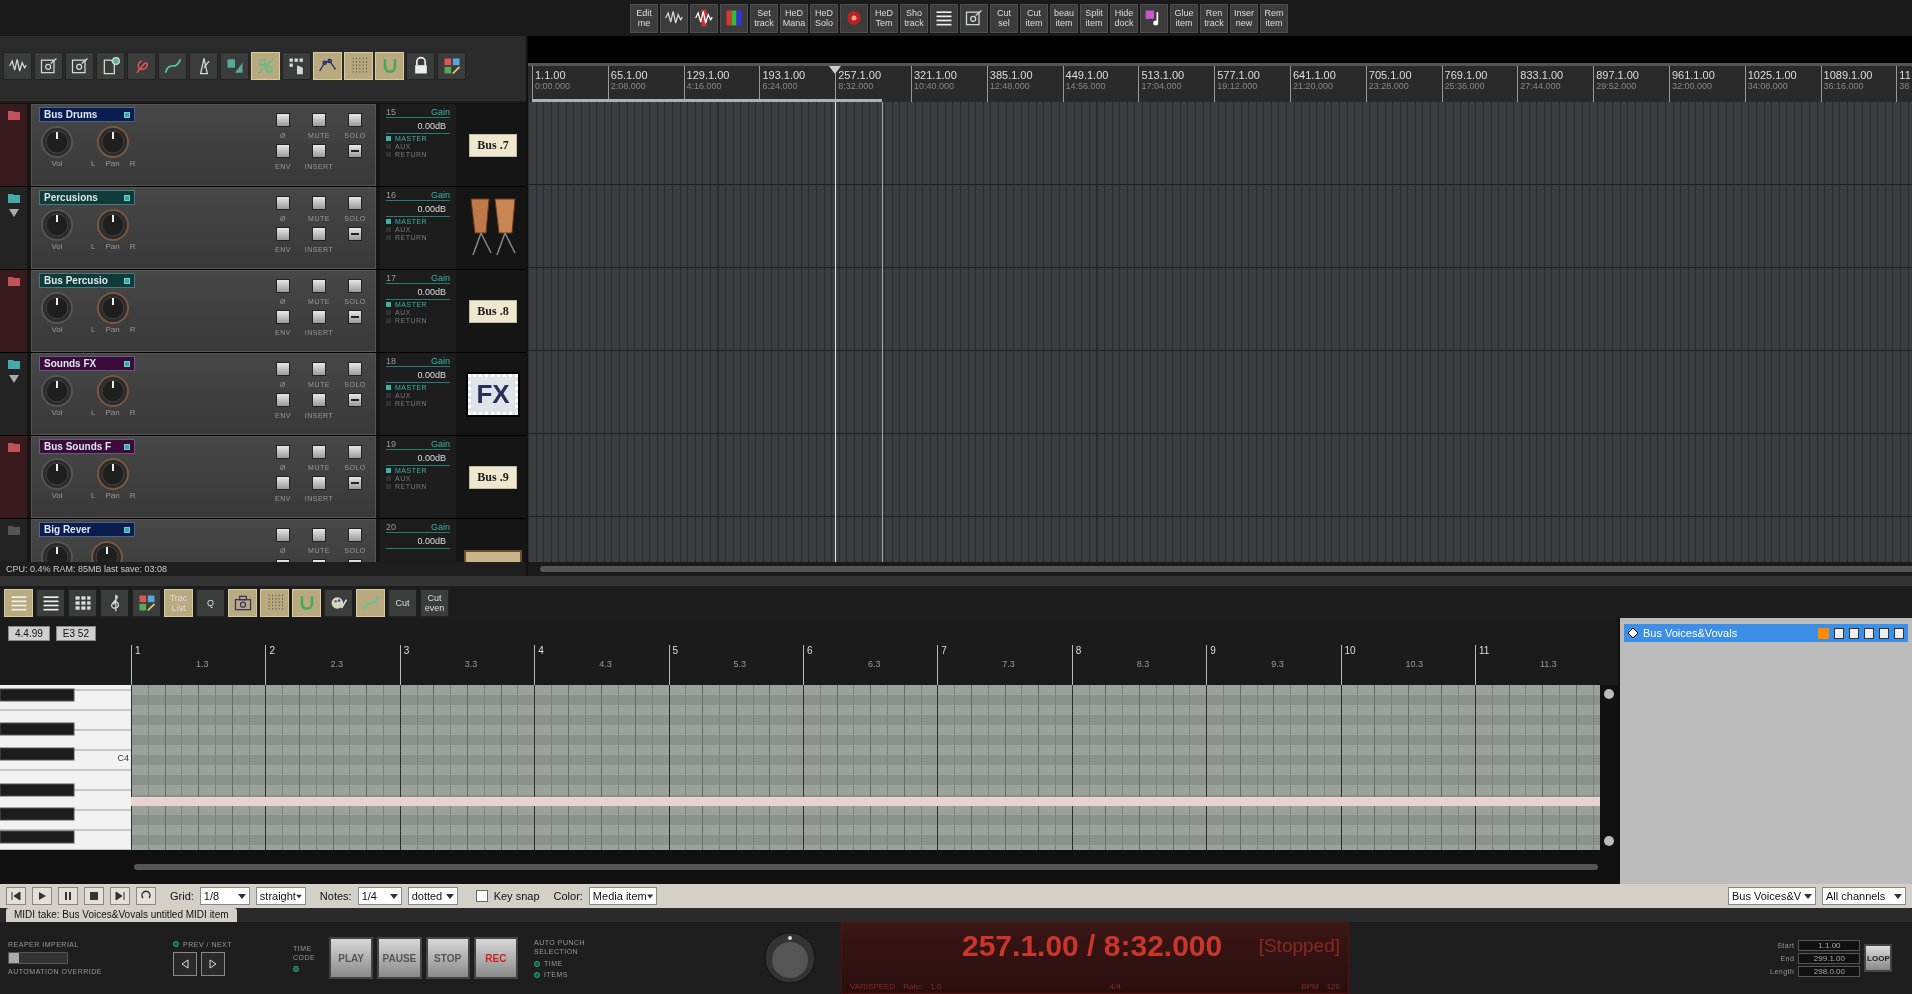 This screenshot has width=1912, height=994. Describe the element at coordinates (434, 603) in the screenshot. I see `toolbar-button: Cut even` at that location.